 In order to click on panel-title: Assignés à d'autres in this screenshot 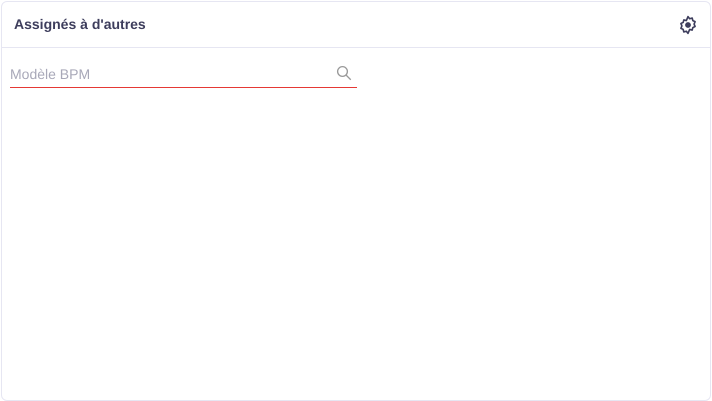, I will do `click(80, 24)`.